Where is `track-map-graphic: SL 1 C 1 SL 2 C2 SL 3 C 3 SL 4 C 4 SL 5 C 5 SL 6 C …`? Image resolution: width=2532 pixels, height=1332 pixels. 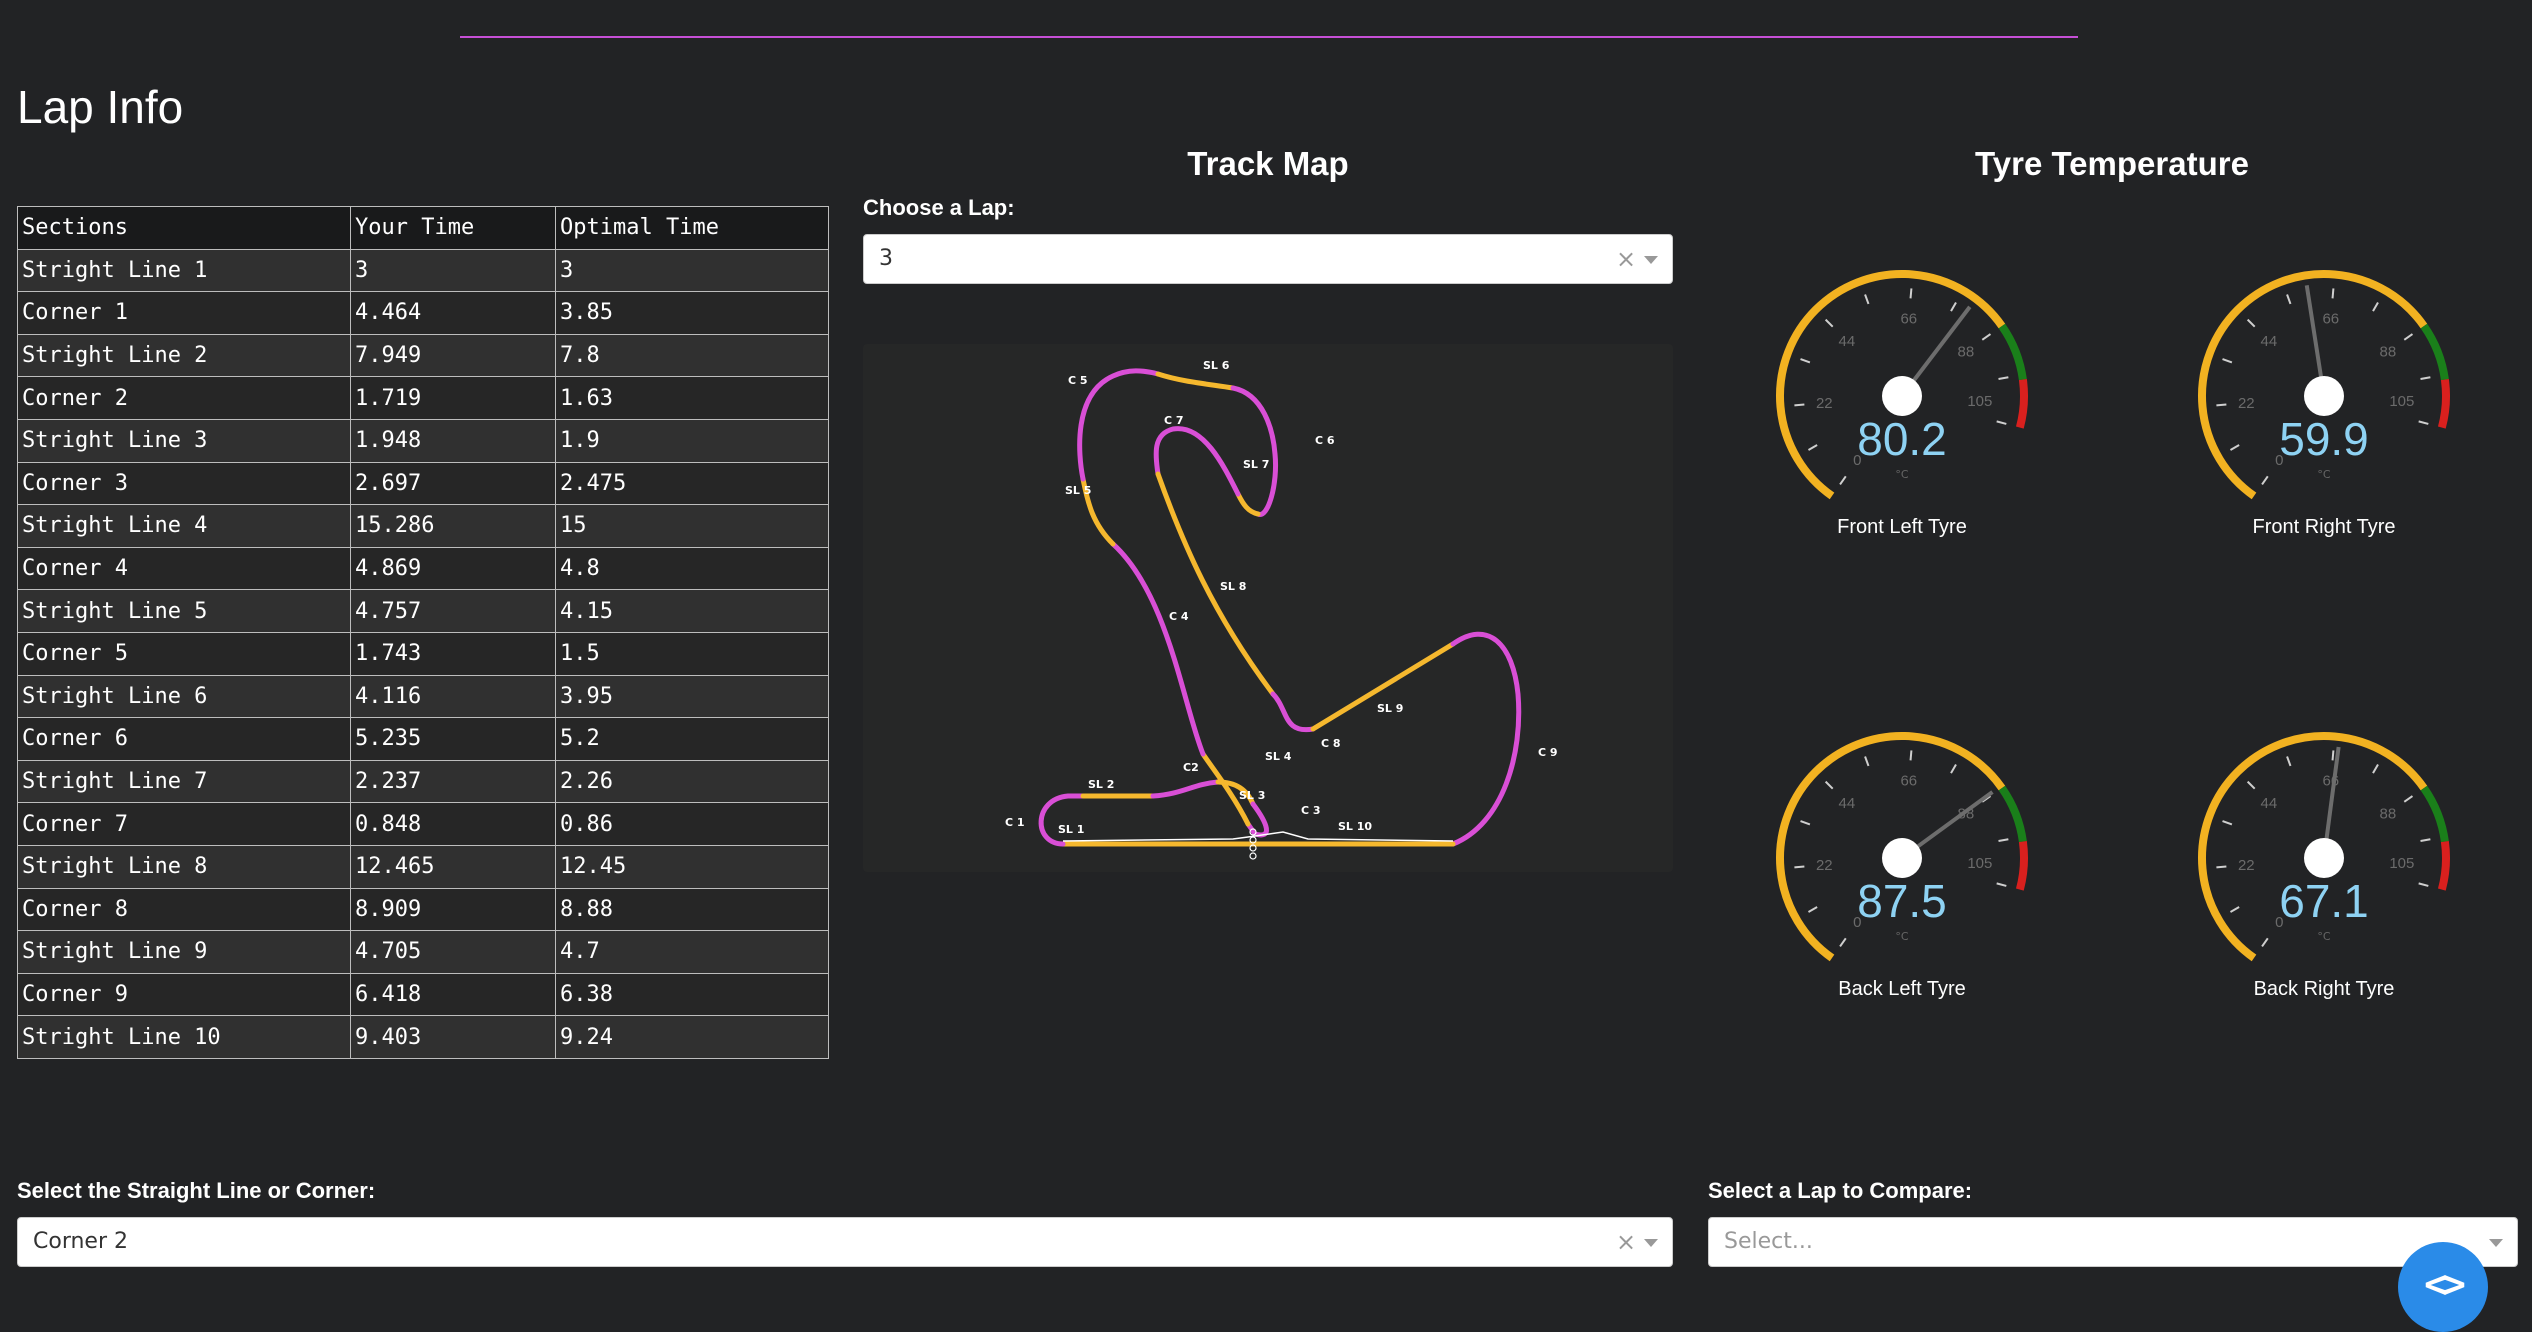
track-map-graphic: SL 1 C 1 SL 2 C2 SL 3 C 3 SL 4 C 4 SL 5 C 5 SL 6 C … is located at coordinates (1281, 609).